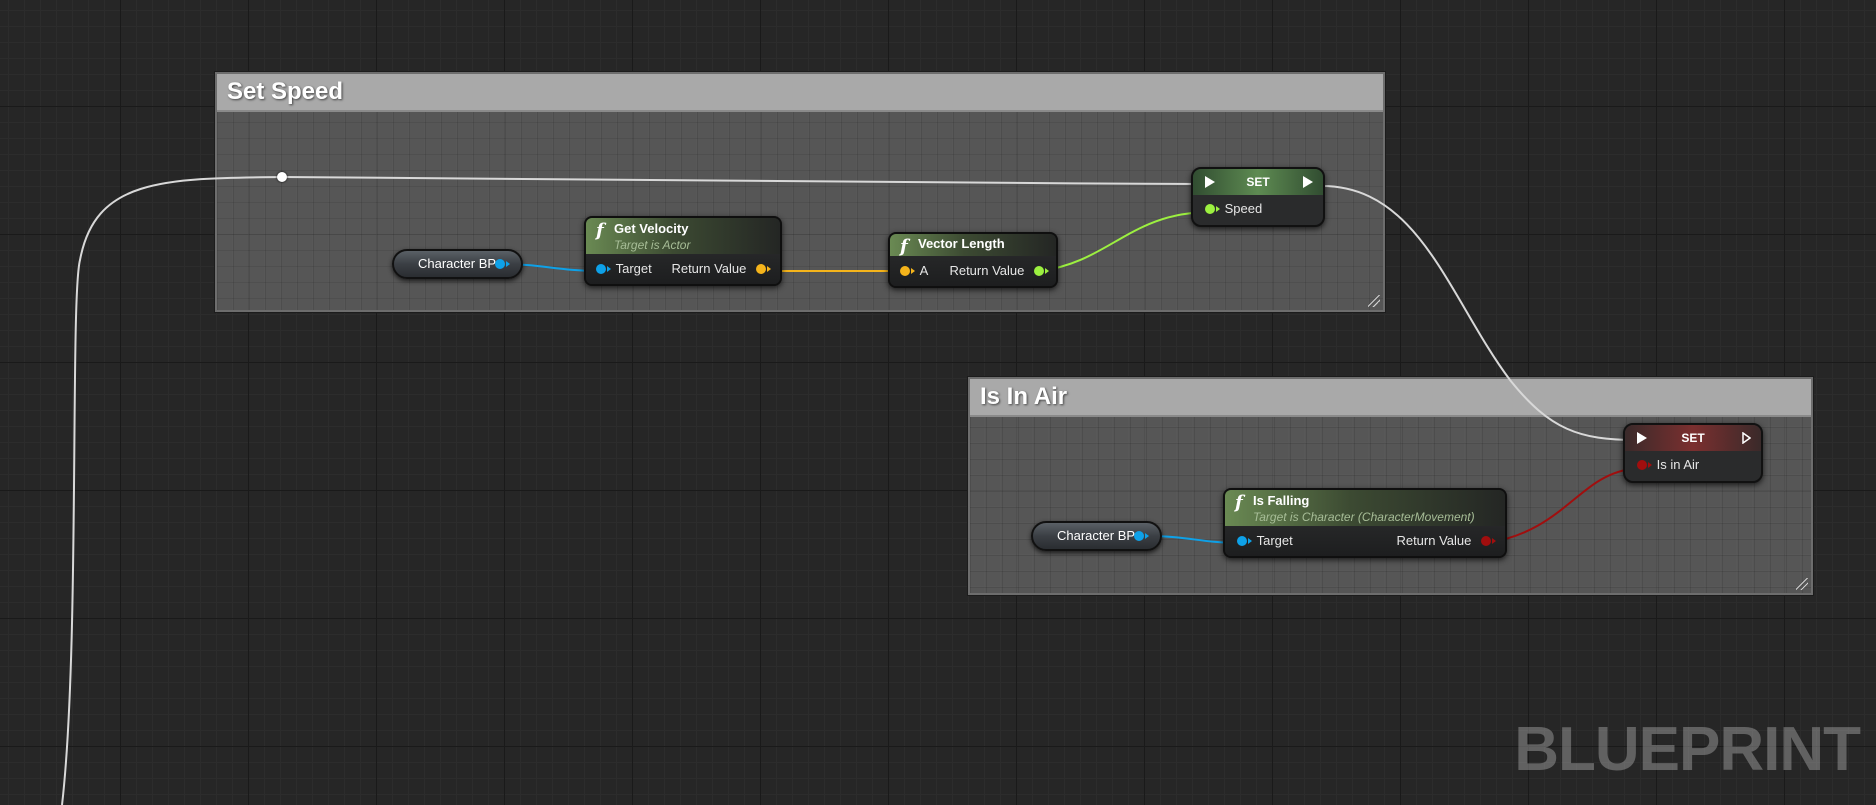 This screenshot has height=805, width=1876. I want to click on input-pin-row: Speed, so click(1233, 209).